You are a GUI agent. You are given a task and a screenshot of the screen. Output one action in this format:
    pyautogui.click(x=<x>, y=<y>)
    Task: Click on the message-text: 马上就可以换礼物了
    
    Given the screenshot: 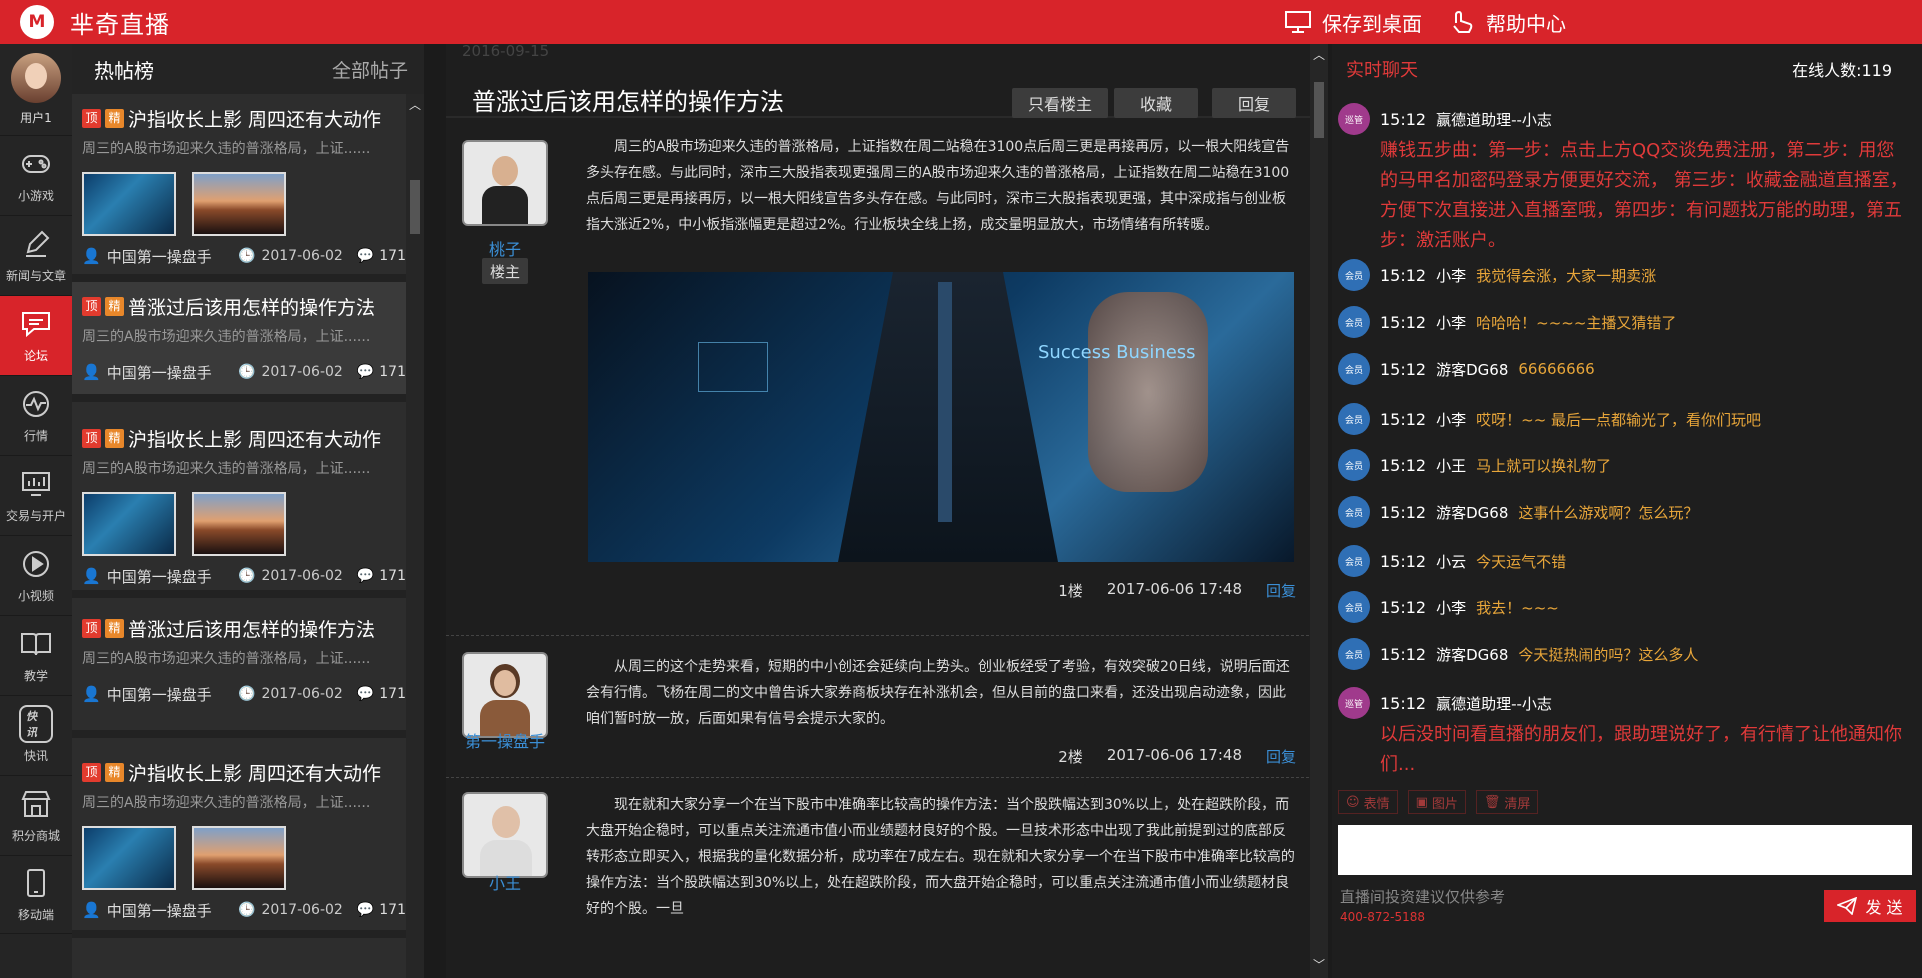 What is the action you would take?
    pyautogui.click(x=1544, y=465)
    